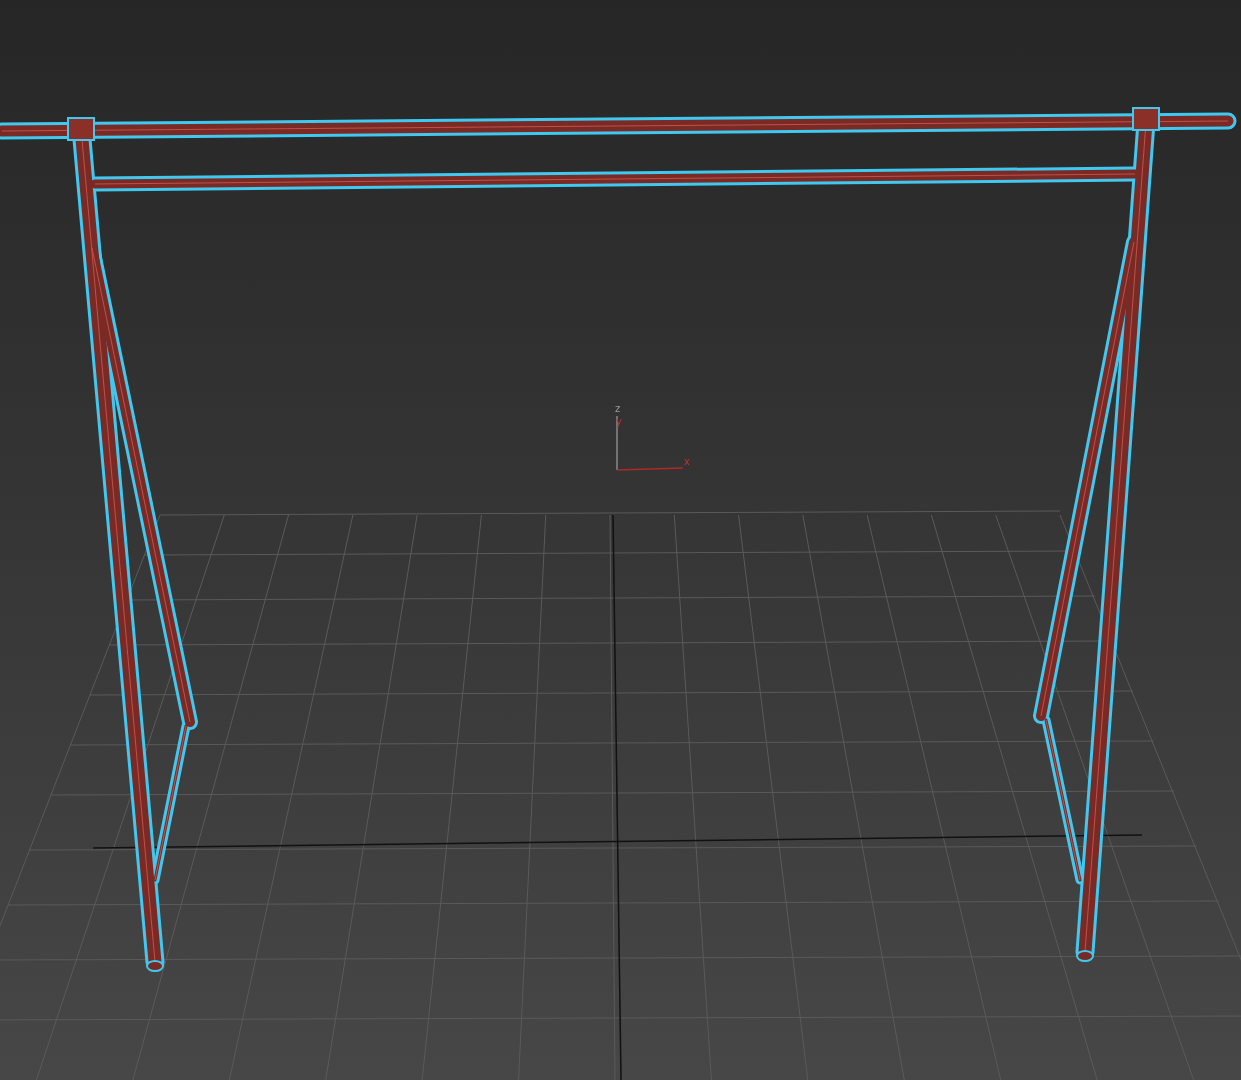  Describe the element at coordinates (650, 443) in the screenshot. I see `axis-gizmo-icon` at that location.